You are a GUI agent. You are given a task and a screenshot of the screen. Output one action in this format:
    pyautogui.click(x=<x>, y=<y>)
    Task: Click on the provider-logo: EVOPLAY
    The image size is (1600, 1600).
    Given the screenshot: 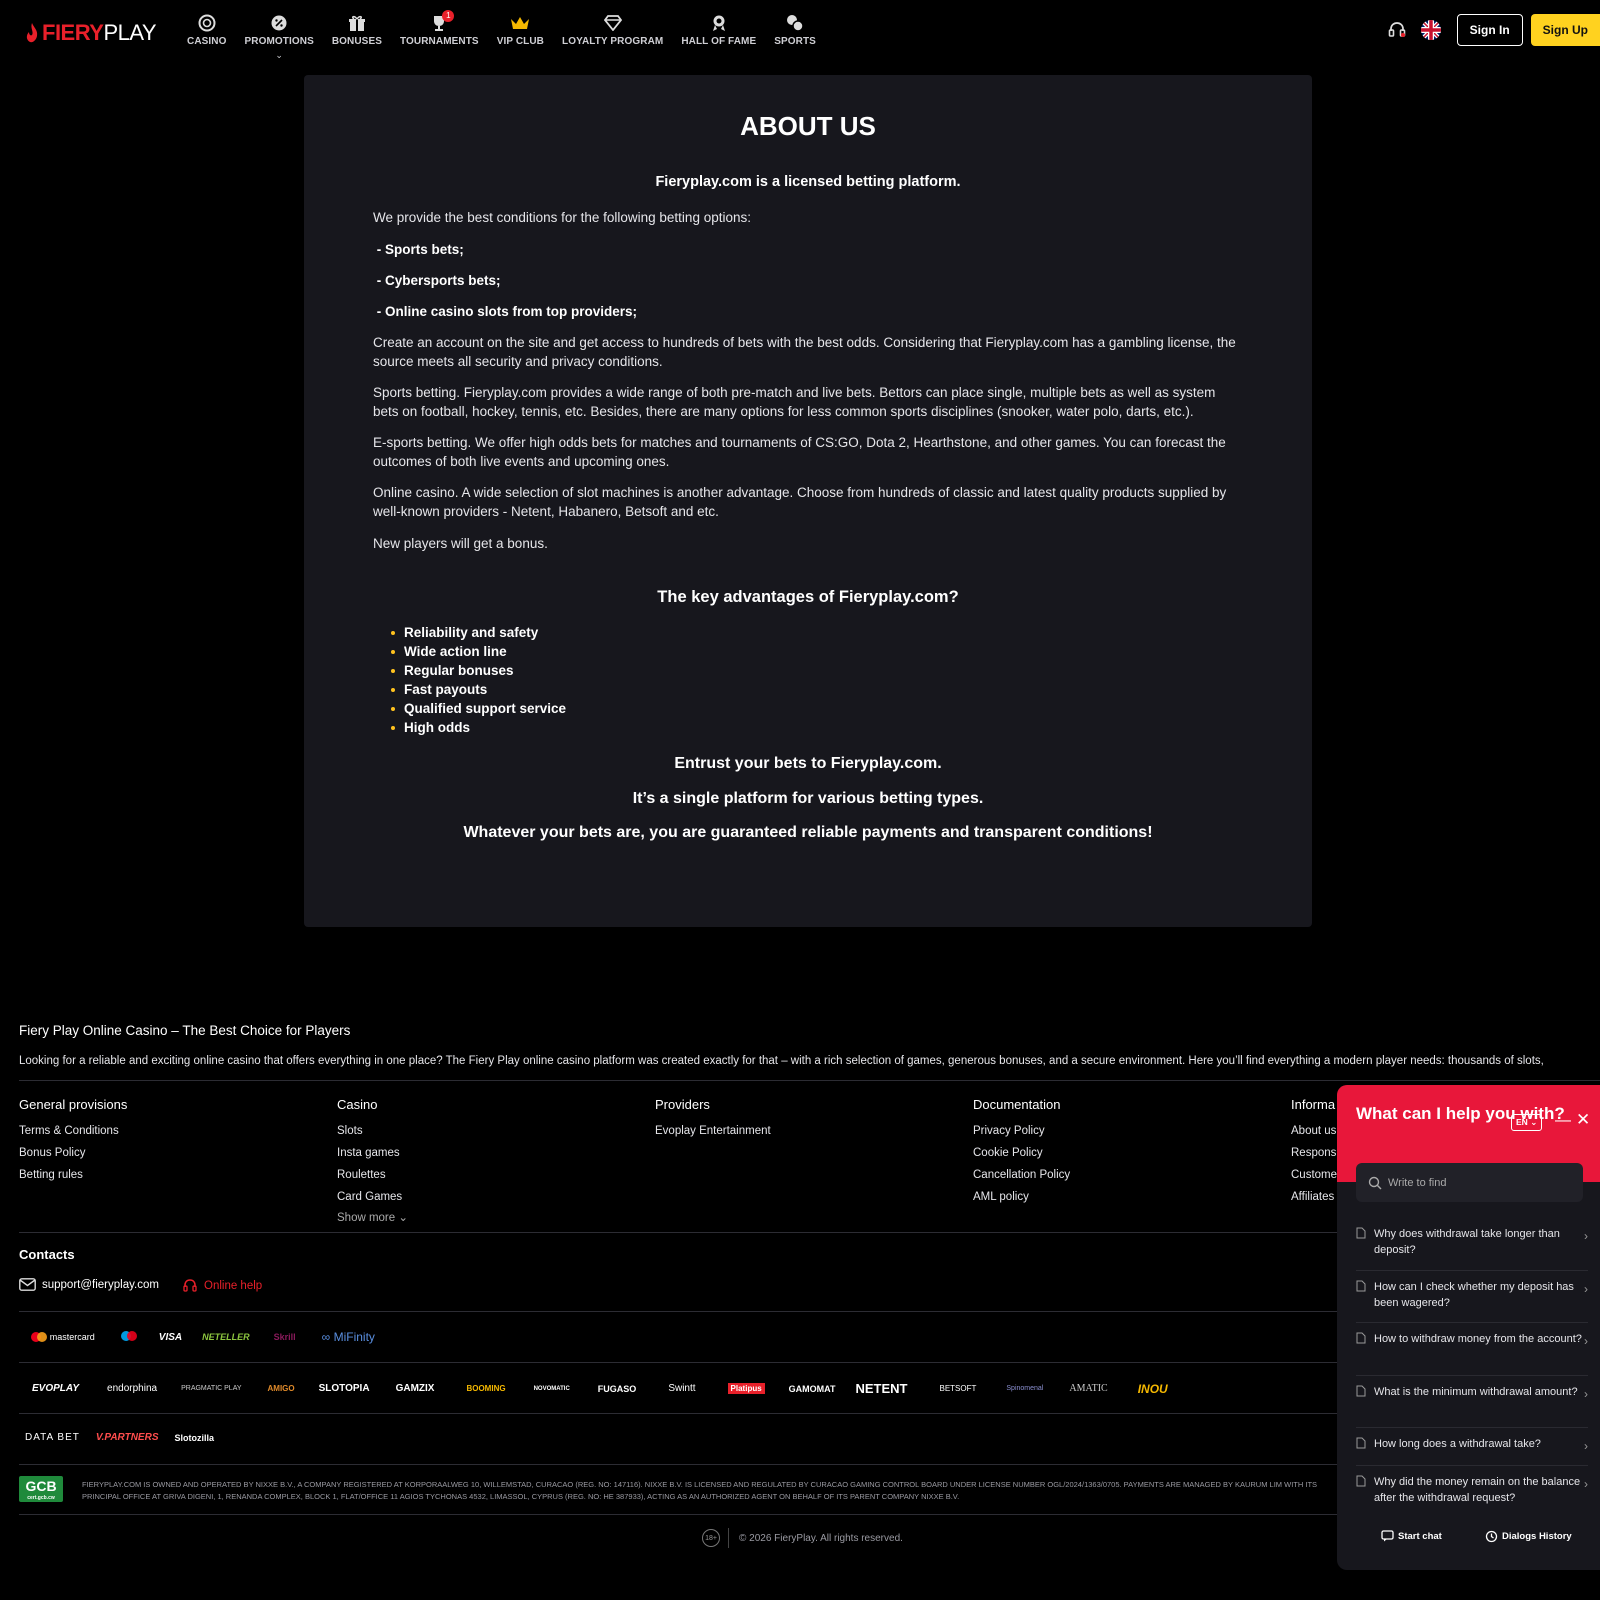 What is the action you would take?
    pyautogui.click(x=56, y=1388)
    